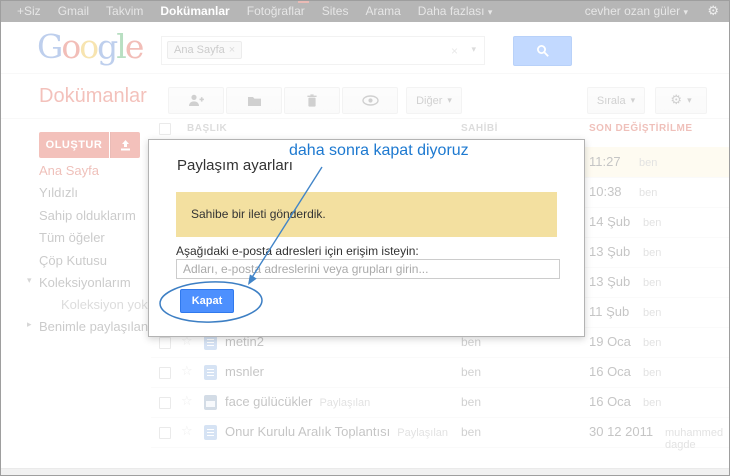  What do you see at coordinates (207, 301) in the screenshot?
I see `close-dialog-button: Kapat` at bounding box center [207, 301].